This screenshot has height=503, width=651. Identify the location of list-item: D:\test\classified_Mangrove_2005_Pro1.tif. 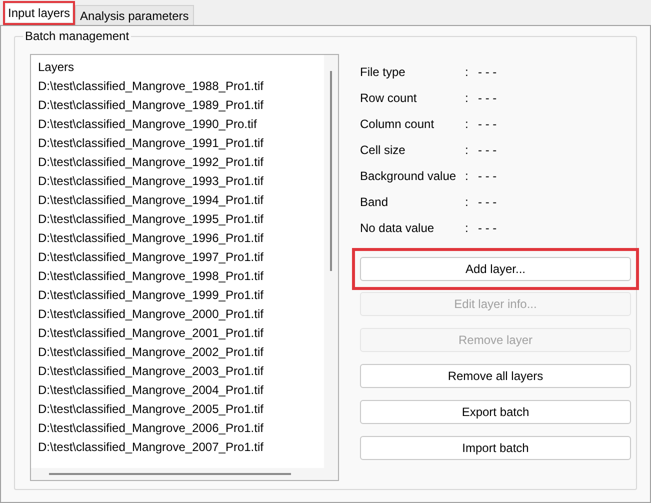
(181, 409).